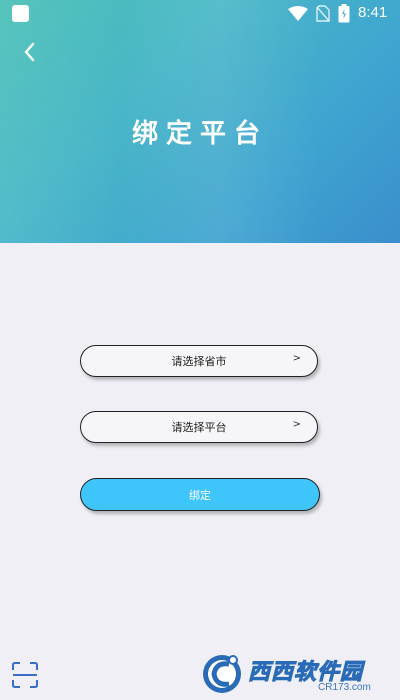 The image size is (400, 700). What do you see at coordinates (200, 14) in the screenshot?
I see `status-bar: 8:41` at bounding box center [200, 14].